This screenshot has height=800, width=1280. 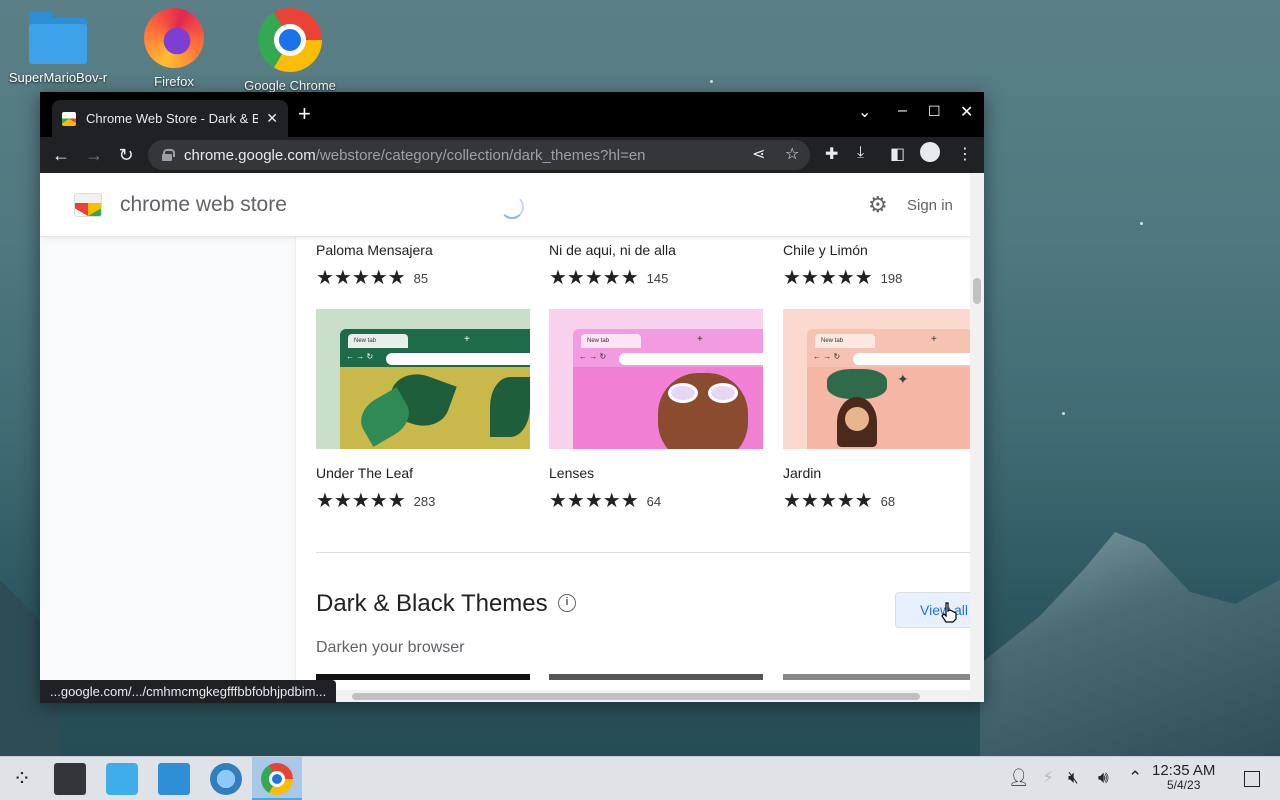 I want to click on url-host: chrome.google.com, so click(x=250, y=155).